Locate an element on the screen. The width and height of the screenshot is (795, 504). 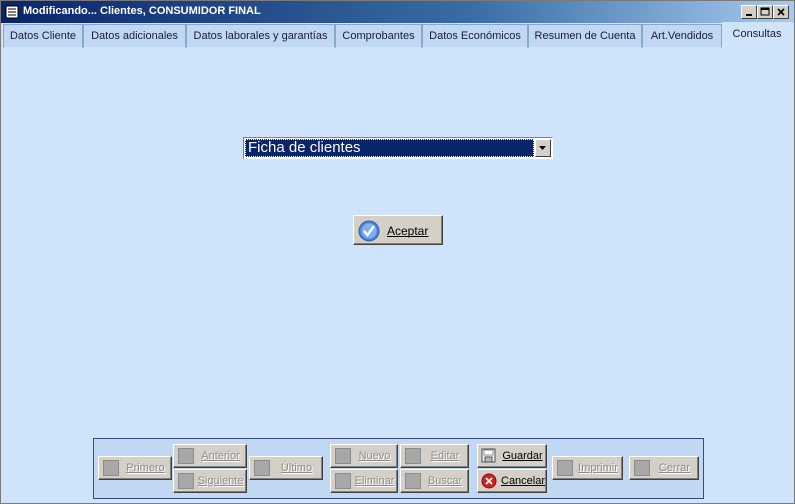
print-button-label: Imprimir is located at coordinates (598, 468).